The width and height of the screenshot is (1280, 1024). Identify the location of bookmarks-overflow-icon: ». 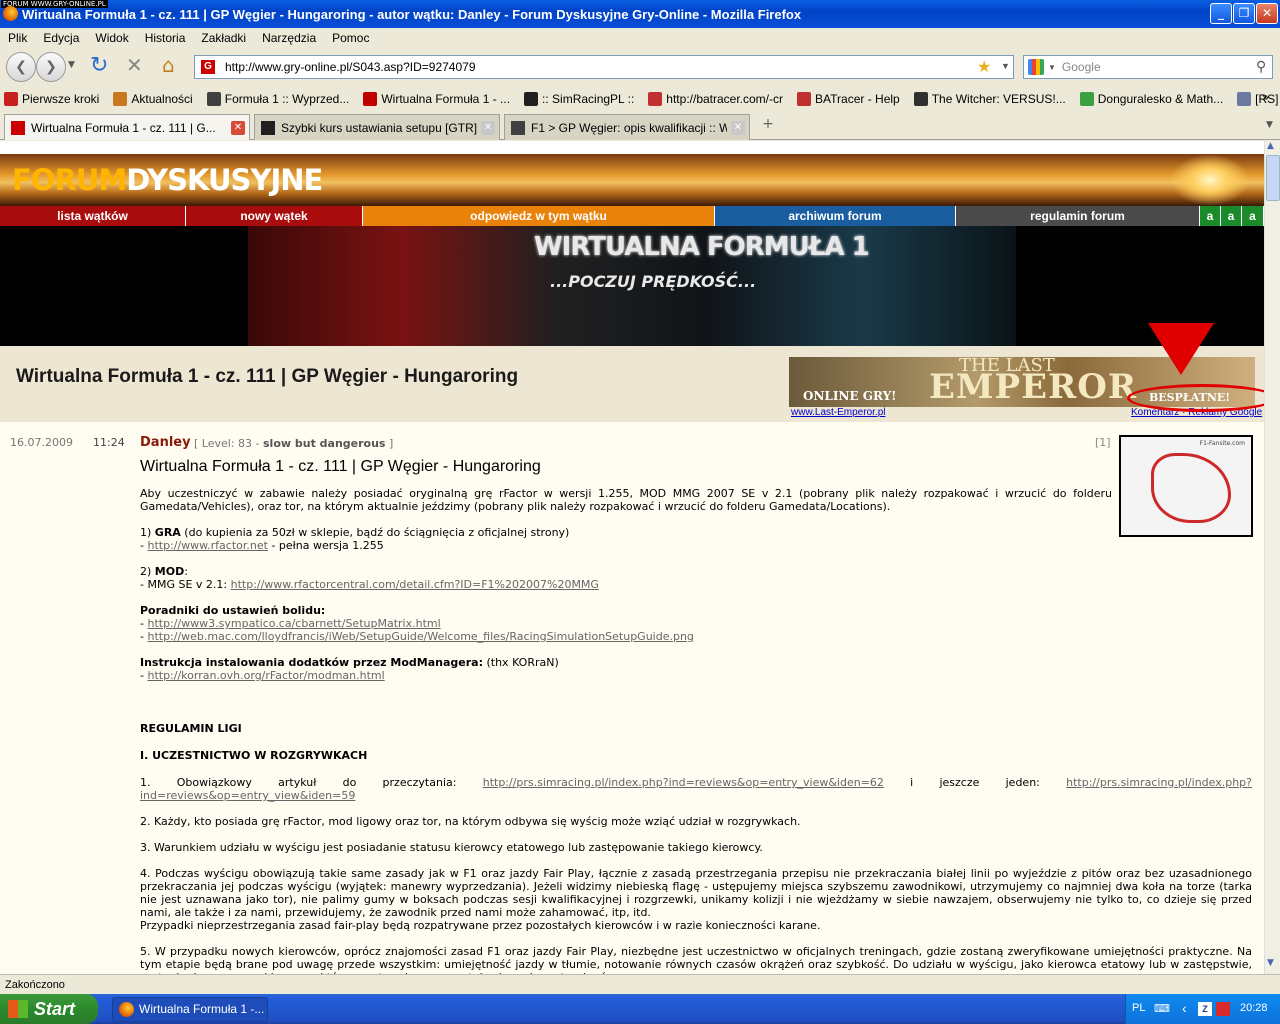
(1265, 97).